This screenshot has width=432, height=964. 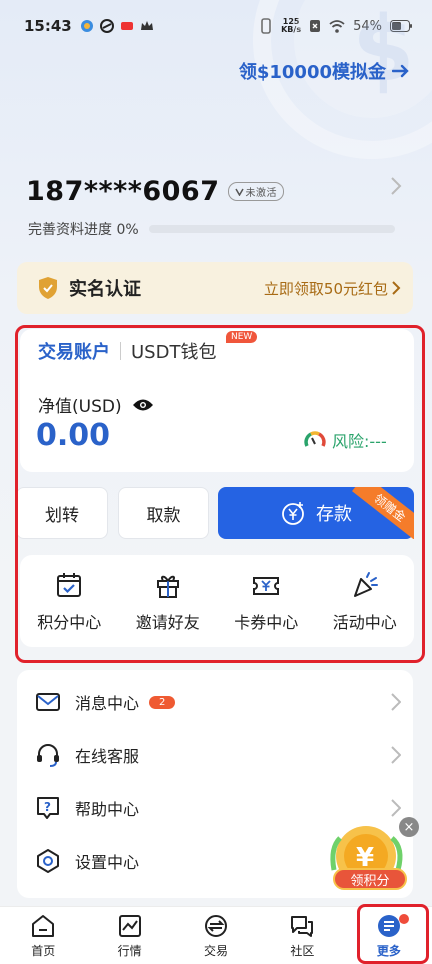 I want to click on nav-home: 首页, so click(x=43, y=935).